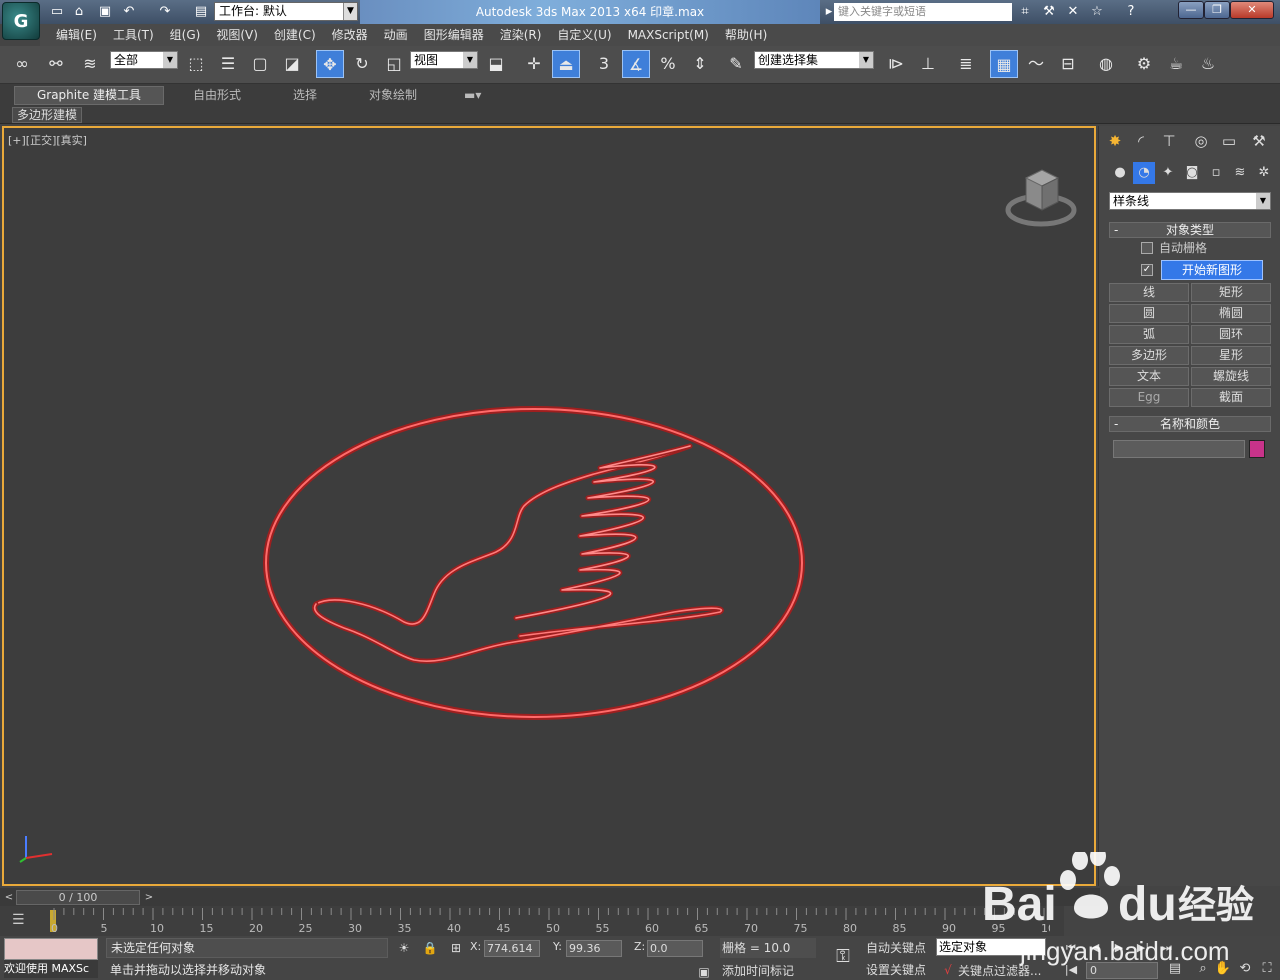  Describe the element at coordinates (928, 64) in the screenshot. I see `align-icon: ⊥` at that location.